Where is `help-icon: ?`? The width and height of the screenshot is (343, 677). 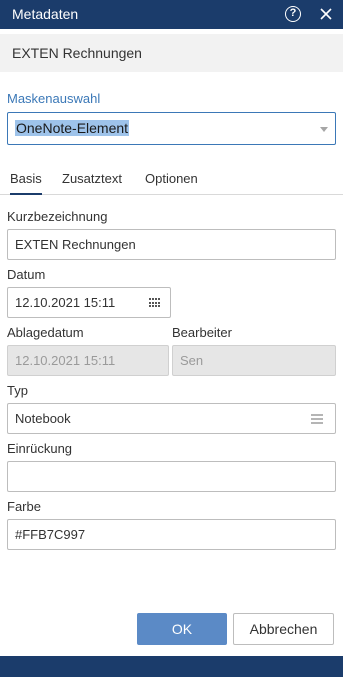 help-icon: ? is located at coordinates (293, 14).